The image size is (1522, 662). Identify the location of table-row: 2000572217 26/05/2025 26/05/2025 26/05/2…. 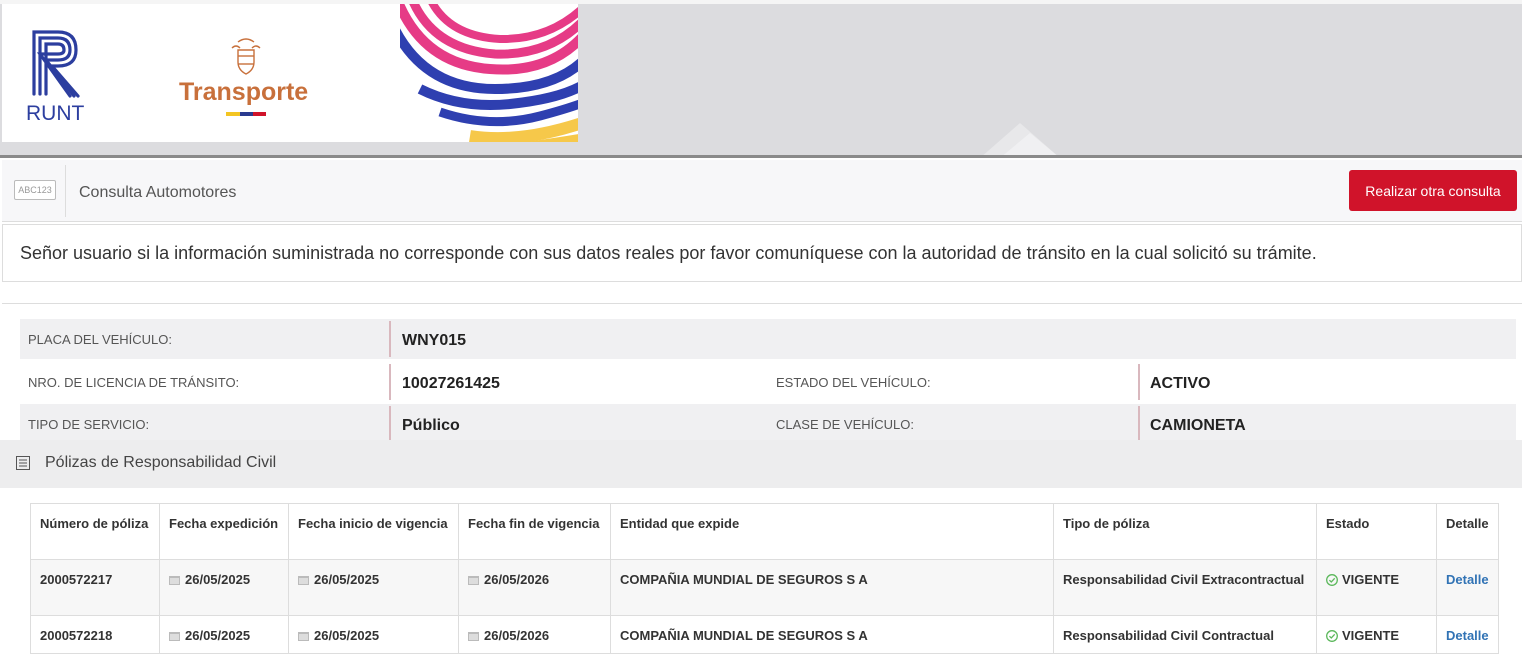
(764, 587).